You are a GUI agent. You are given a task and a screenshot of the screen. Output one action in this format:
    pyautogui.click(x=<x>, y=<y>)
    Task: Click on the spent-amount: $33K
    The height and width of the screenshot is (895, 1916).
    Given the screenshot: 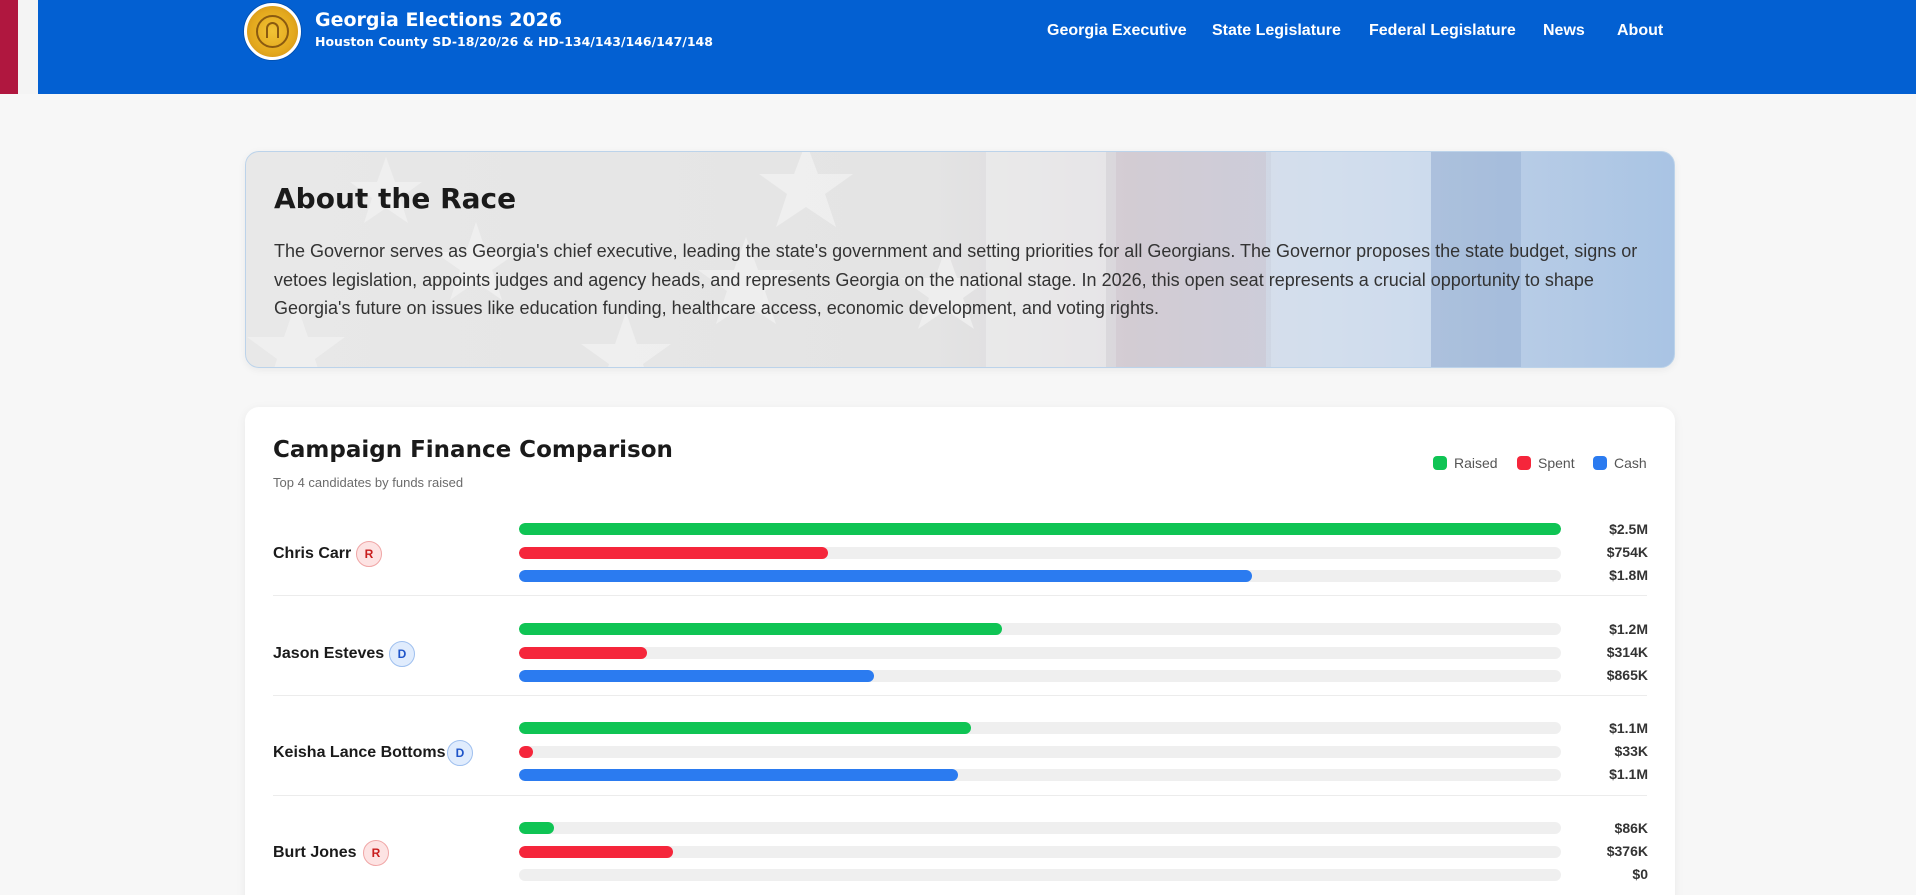 What is the action you would take?
    pyautogui.click(x=1631, y=751)
    